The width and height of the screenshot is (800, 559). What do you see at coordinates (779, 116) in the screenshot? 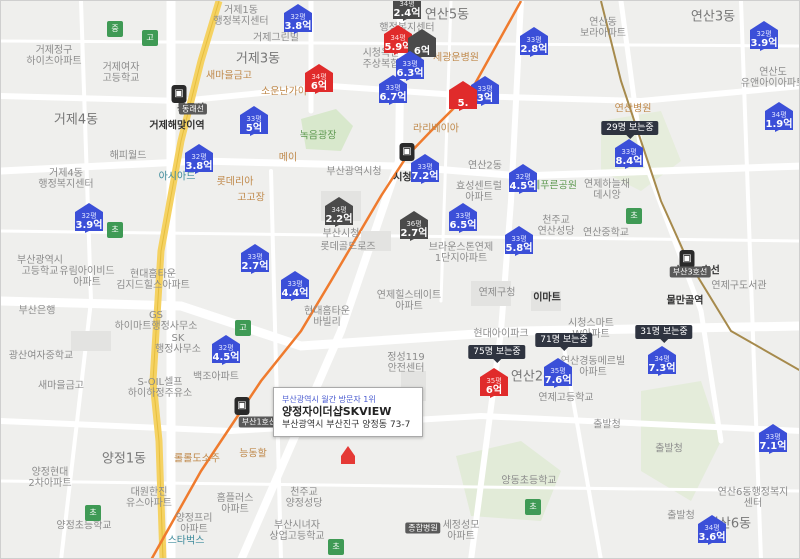
I see `listing-marker: 34평 1.9억` at bounding box center [779, 116].